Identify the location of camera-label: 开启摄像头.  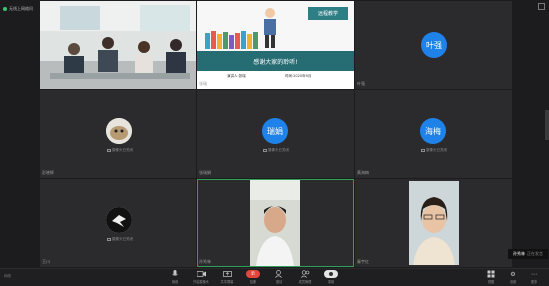
(201, 282).